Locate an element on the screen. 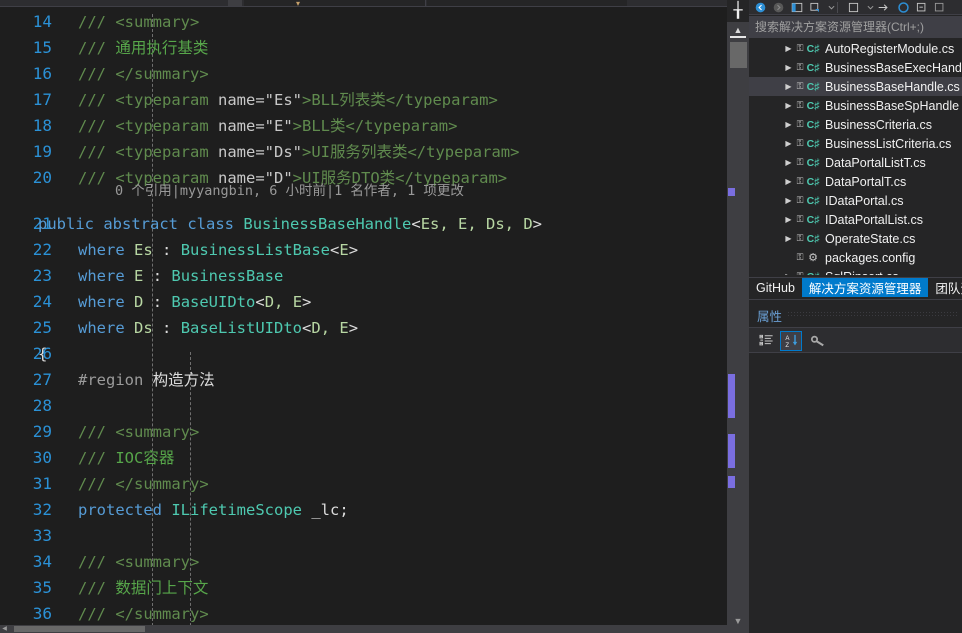 This screenshot has width=962, height=633. vertical-scroll-thumb is located at coordinates (738, 55).